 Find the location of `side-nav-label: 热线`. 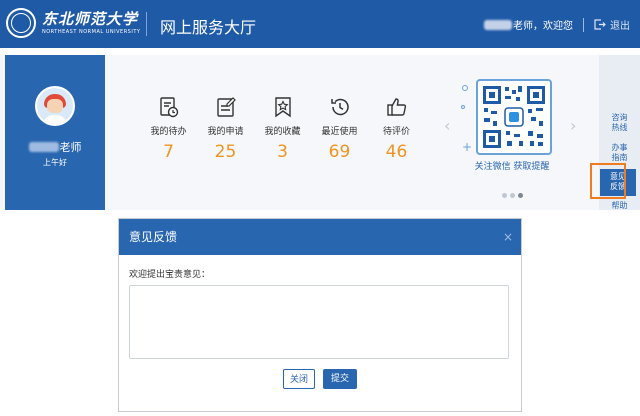

side-nav-label: 热线 is located at coordinates (619, 127).